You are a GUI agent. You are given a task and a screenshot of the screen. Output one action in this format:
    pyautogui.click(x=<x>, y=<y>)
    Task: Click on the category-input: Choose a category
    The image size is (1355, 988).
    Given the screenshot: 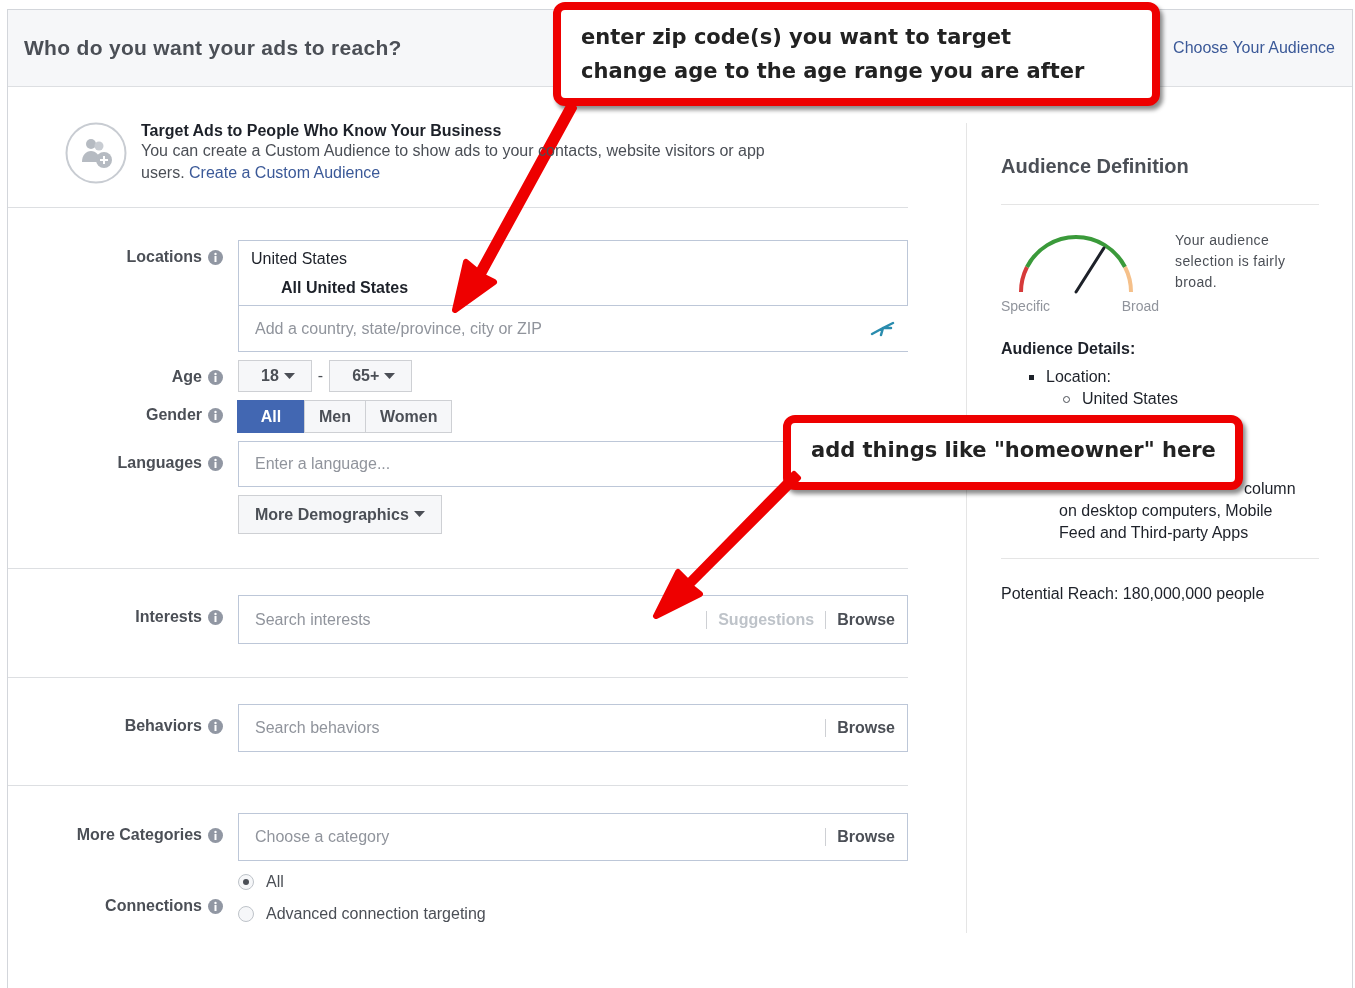 What is the action you would take?
    pyautogui.click(x=539, y=837)
    